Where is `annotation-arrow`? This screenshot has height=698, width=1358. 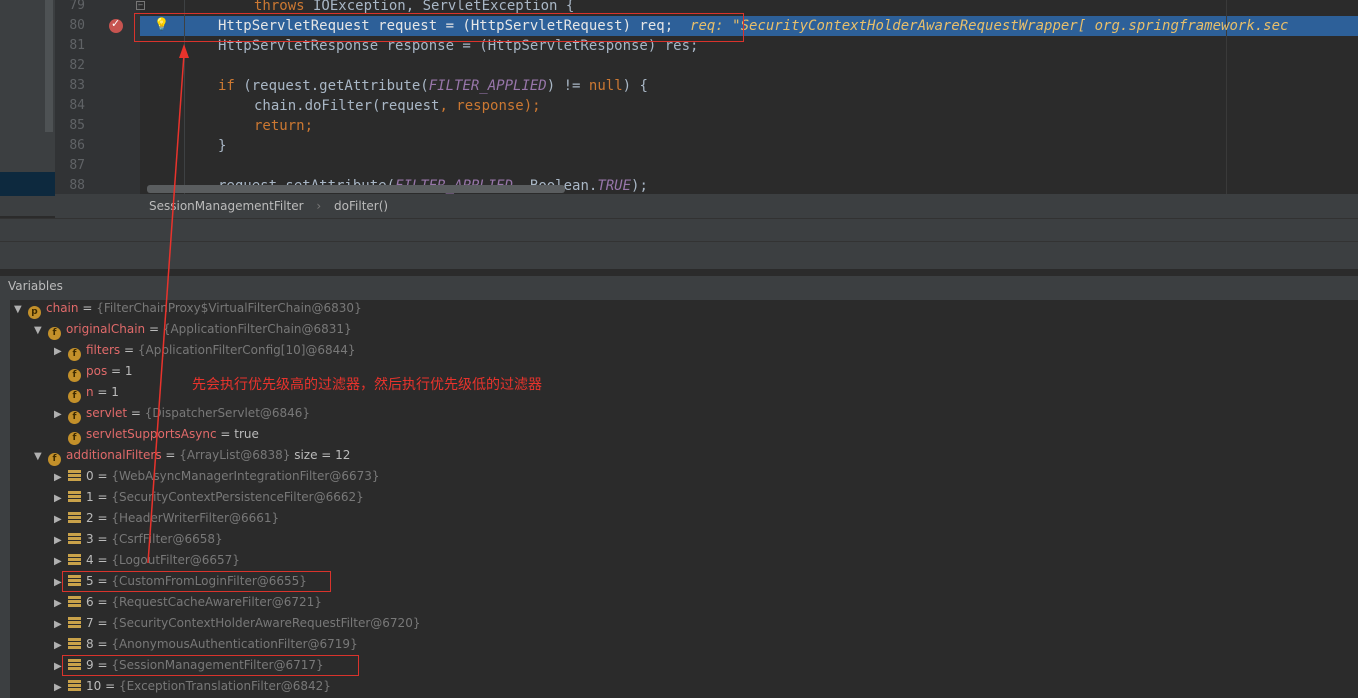
annotation-arrow is located at coordinates (168, 304).